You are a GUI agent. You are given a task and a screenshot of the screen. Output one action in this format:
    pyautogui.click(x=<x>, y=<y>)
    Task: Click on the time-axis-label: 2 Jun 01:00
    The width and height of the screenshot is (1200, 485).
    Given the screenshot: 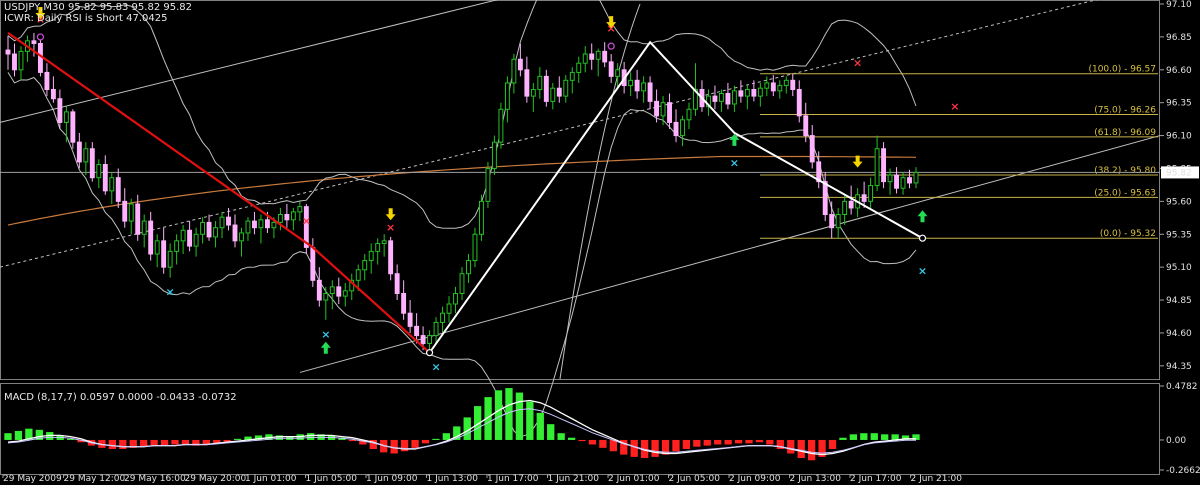 What is the action you would take?
    pyautogui.click(x=634, y=479)
    